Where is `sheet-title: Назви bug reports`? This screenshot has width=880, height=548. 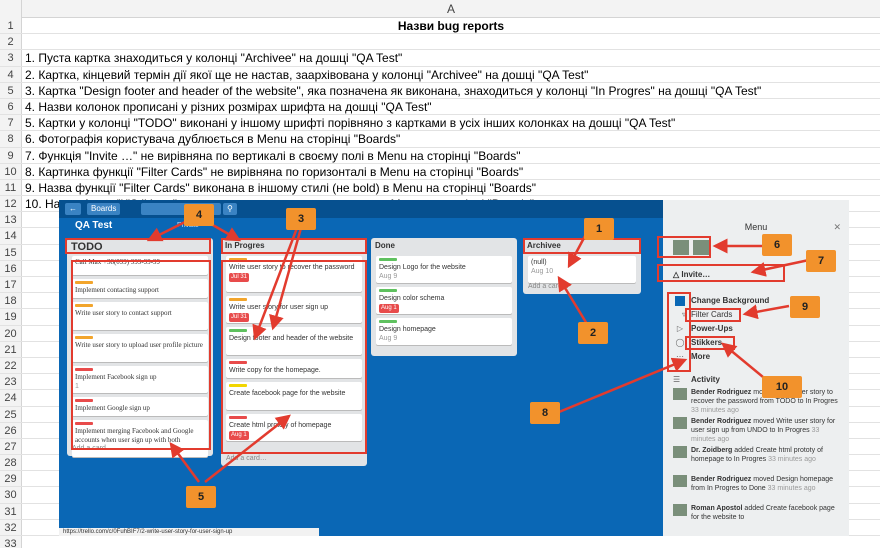 sheet-title: Назви bug reports is located at coordinates (451, 26).